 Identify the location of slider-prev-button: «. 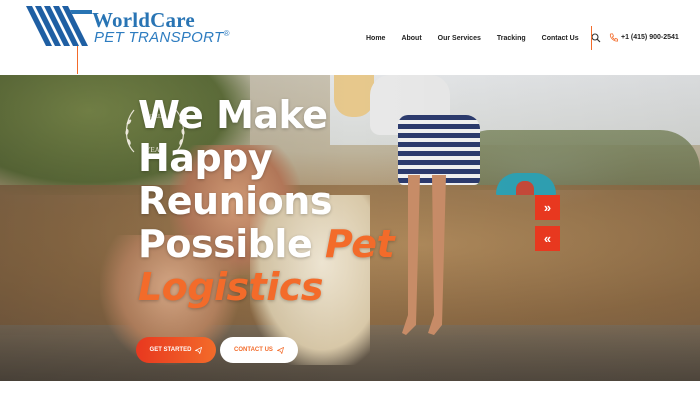
(547, 238).